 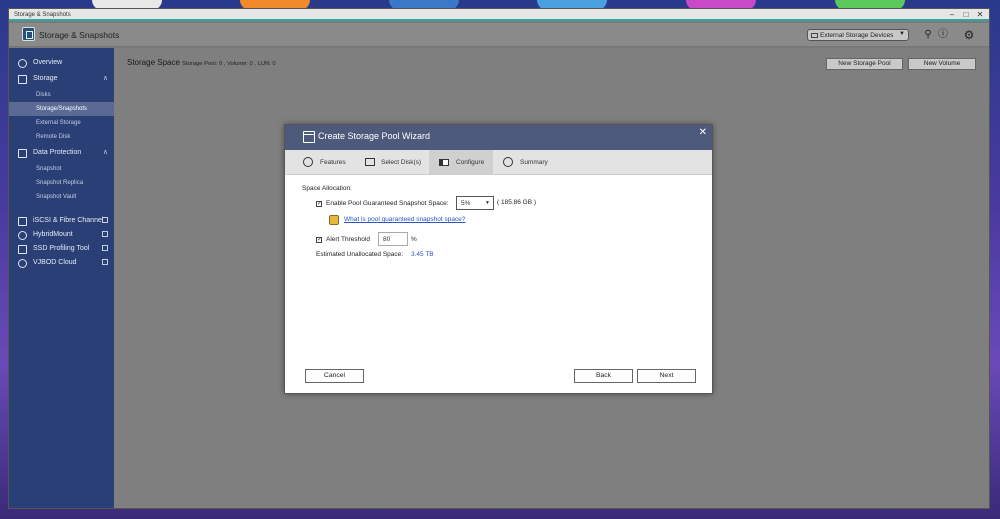 I want to click on sidebar-item-label: Snapshot Vault, so click(x=56, y=197).